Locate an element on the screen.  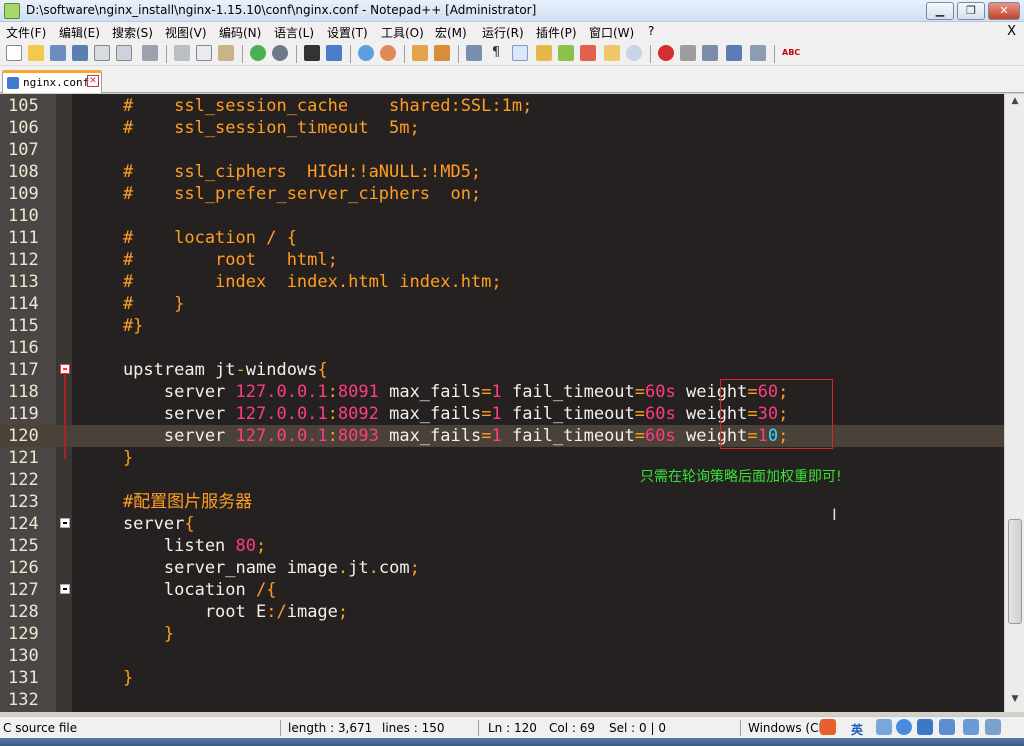
vertical-scrollbar: ▲ ▼ is located at coordinates (1014, 403).